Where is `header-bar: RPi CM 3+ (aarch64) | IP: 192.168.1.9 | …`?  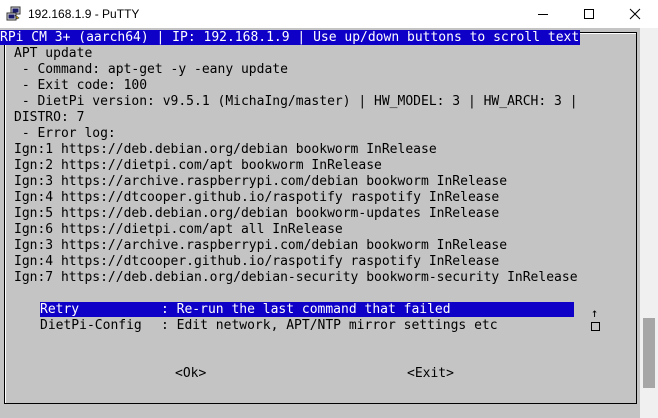
header-bar: RPi CM 3+ (aarch64) | IP: 192.168.1.9 | … is located at coordinates (290, 37).